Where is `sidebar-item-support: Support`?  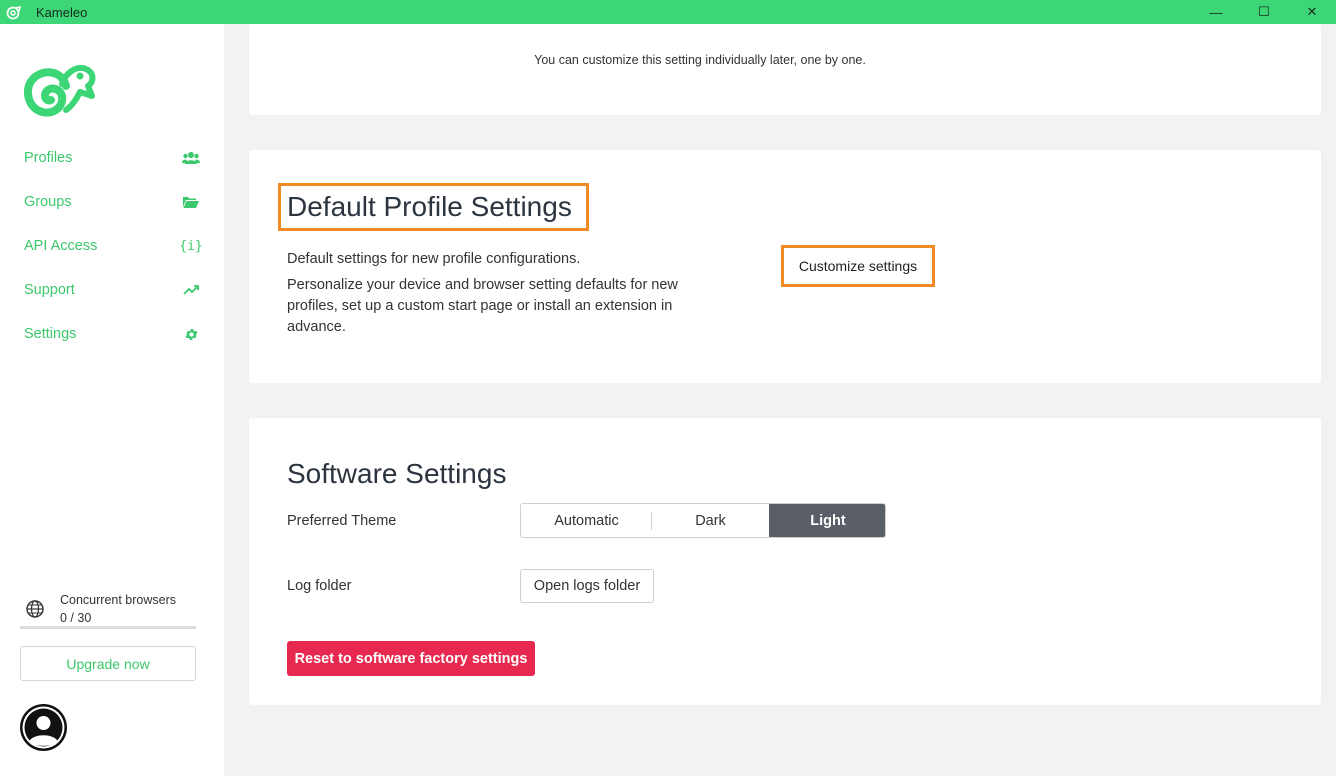 sidebar-item-support: Support is located at coordinates (112, 290).